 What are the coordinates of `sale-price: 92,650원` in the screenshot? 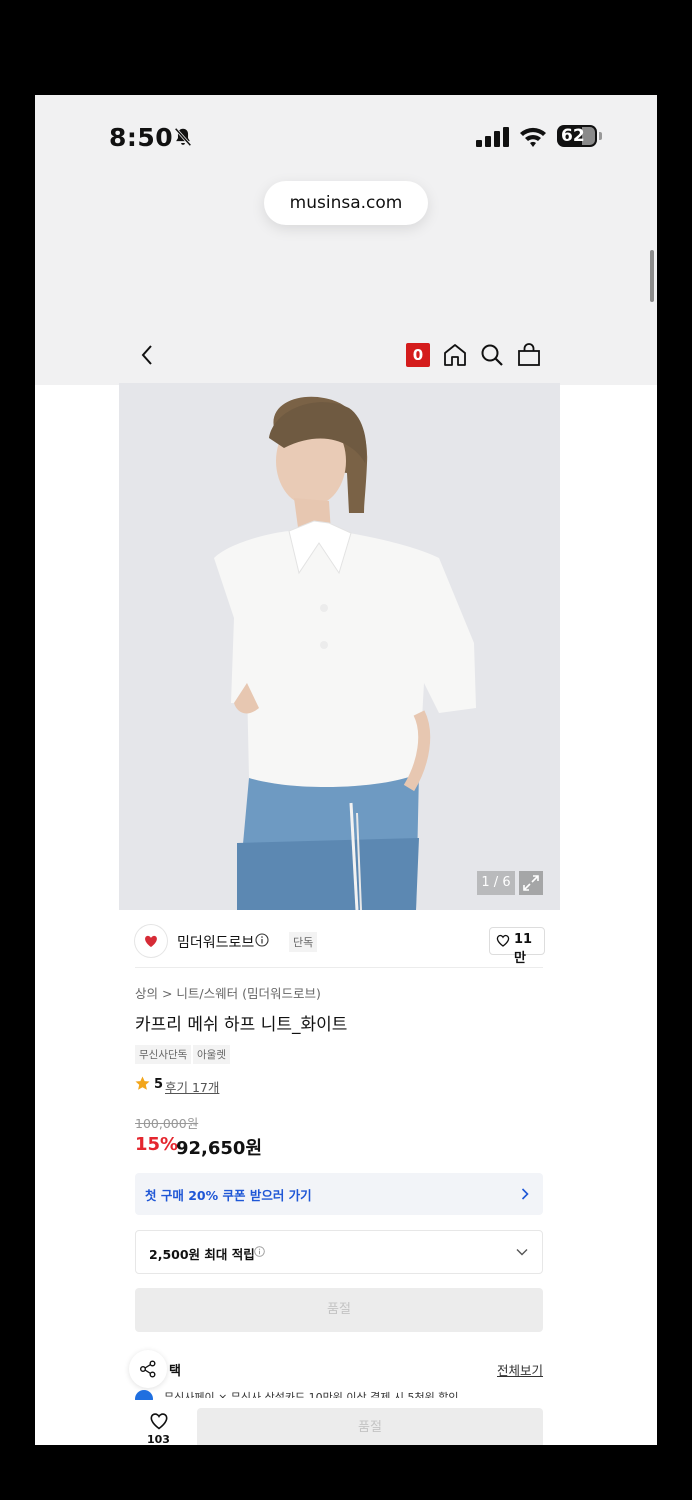 It's located at (219, 1148).